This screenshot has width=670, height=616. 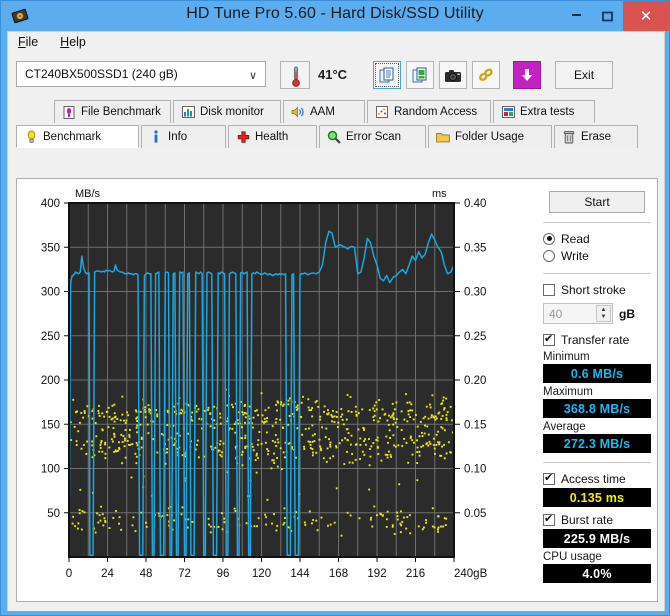 I want to click on drive-select: CT240BX500SSD1 (240 gB) ∨, so click(x=141, y=74).